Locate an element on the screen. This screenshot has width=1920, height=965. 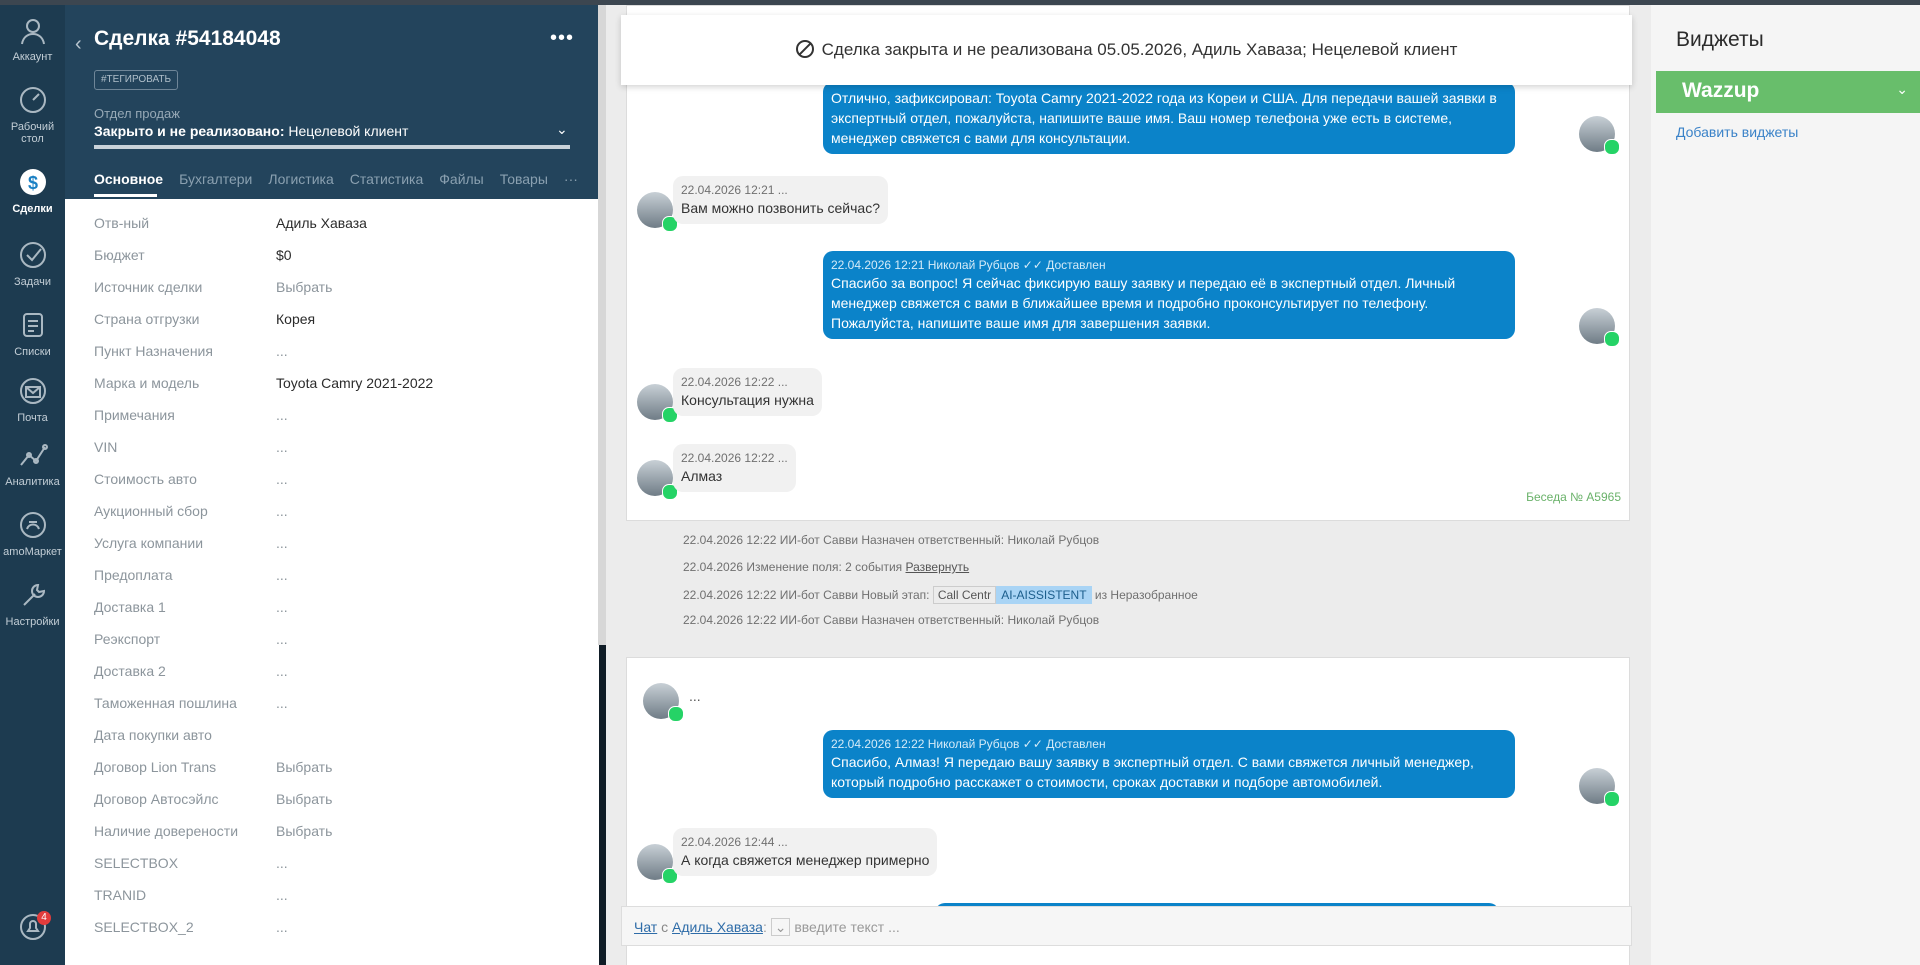
whatsapp-icon is located at coordinates (1612, 799).